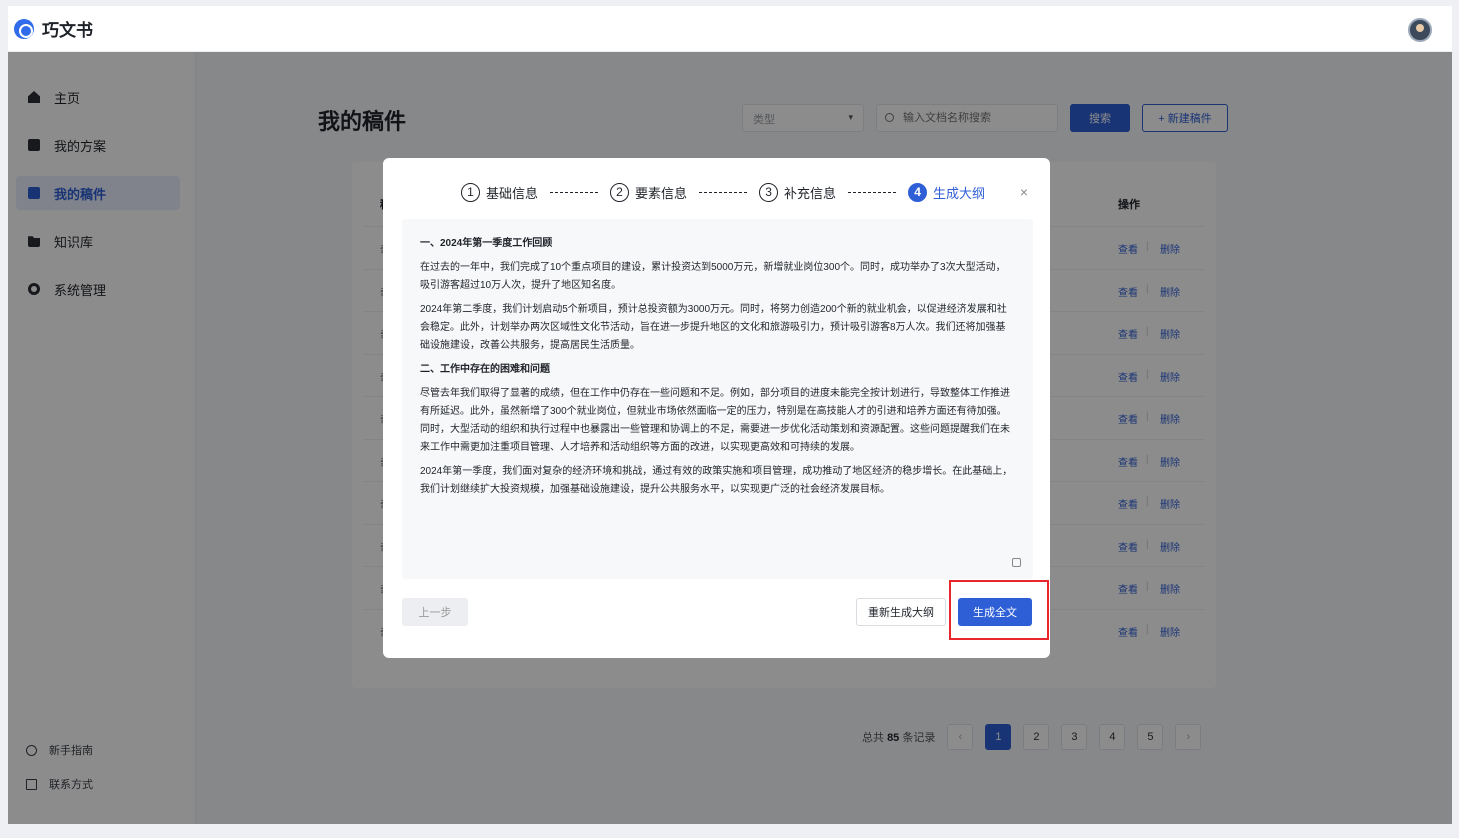 The image size is (1459, 838). What do you see at coordinates (999, 610) in the screenshot?
I see `highlight-box` at bounding box center [999, 610].